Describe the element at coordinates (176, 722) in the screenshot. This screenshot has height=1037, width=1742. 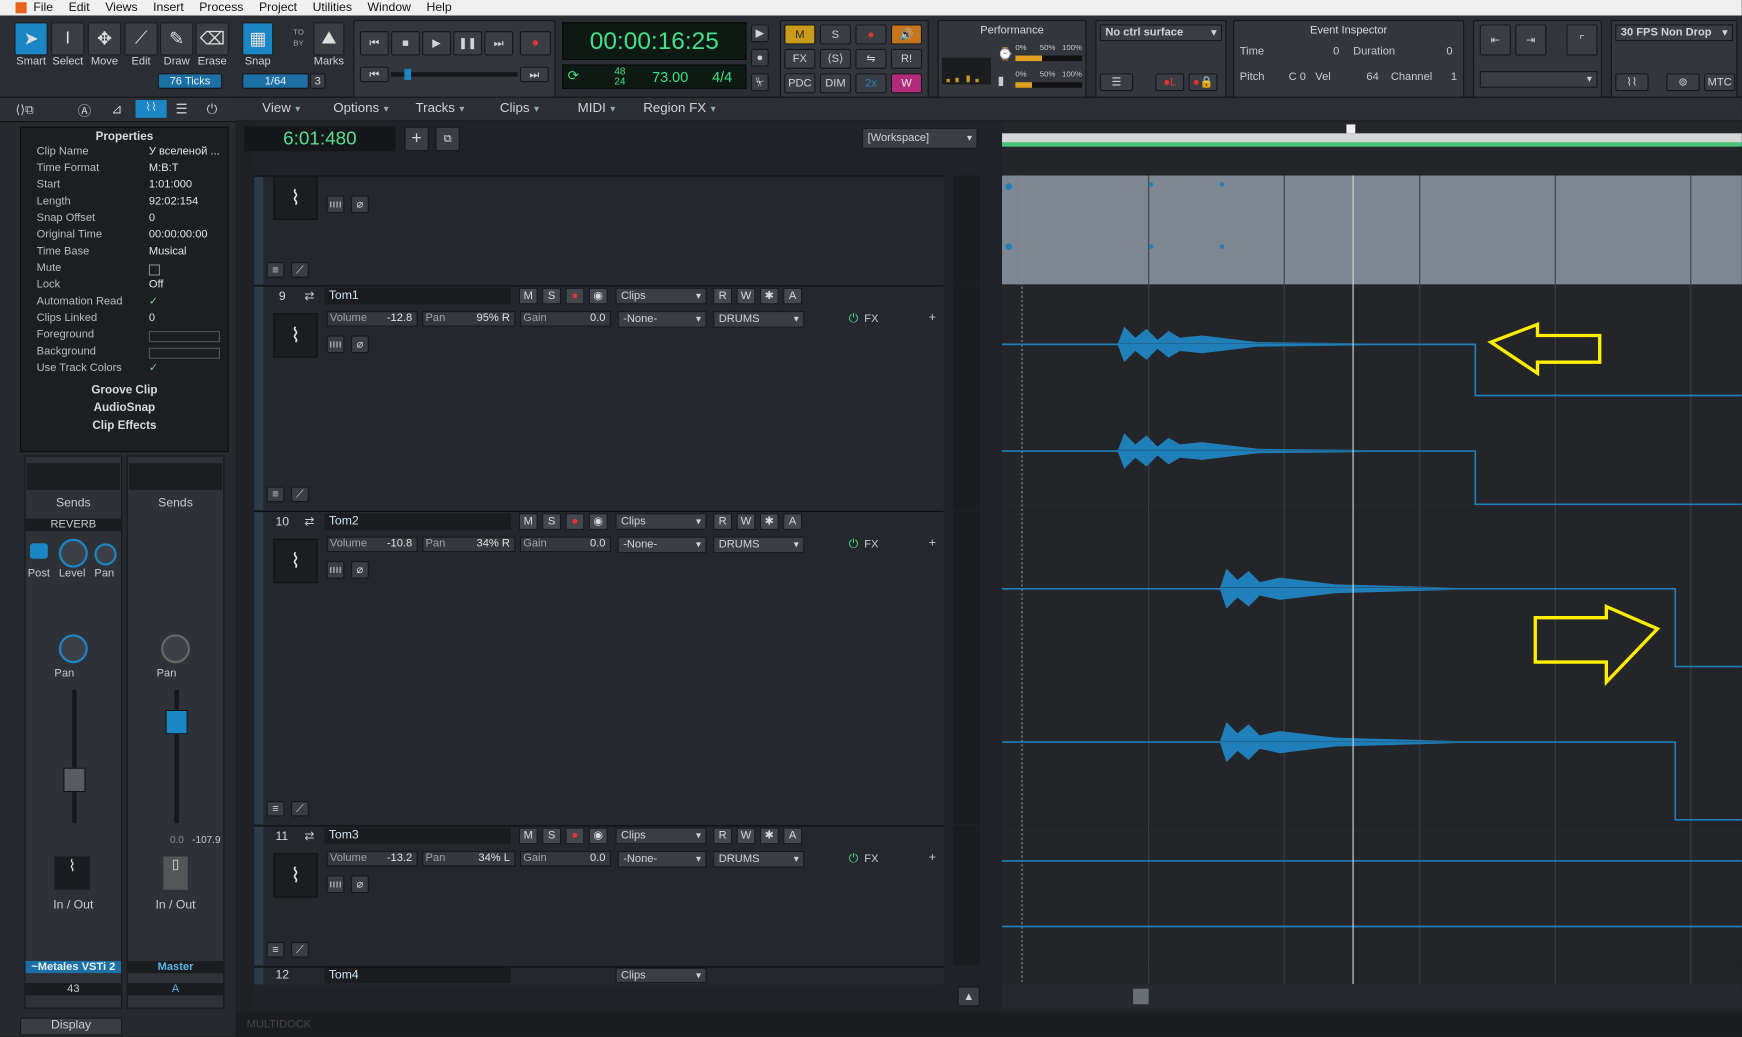
I see `master-volume-fader` at that location.